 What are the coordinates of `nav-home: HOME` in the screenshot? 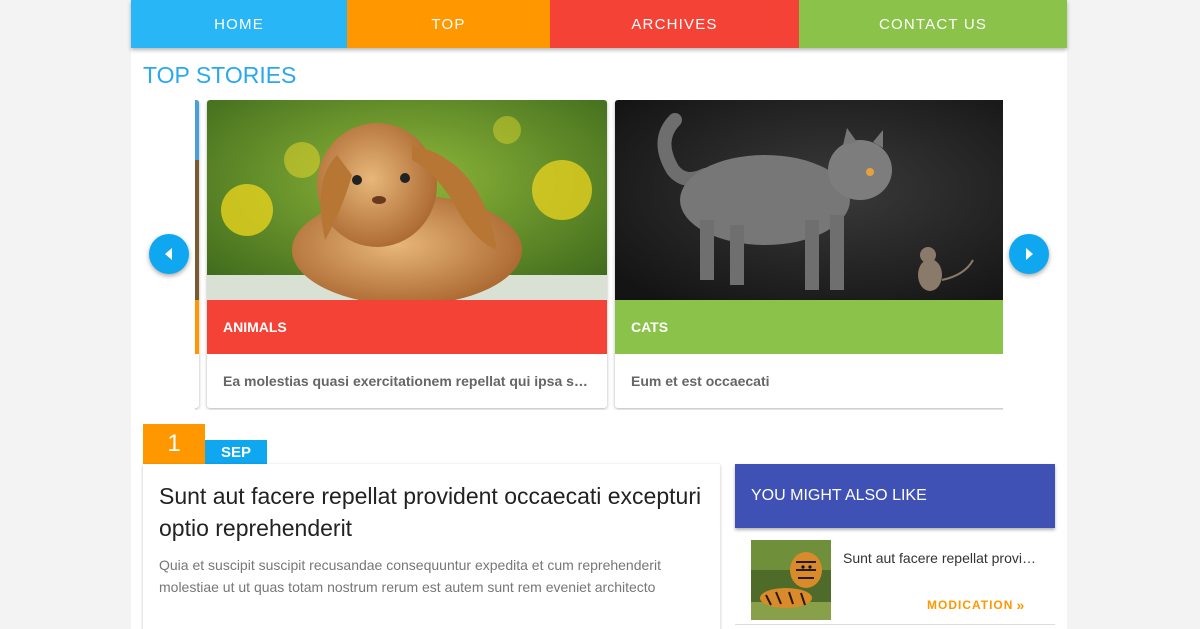 It's located at (239, 24).